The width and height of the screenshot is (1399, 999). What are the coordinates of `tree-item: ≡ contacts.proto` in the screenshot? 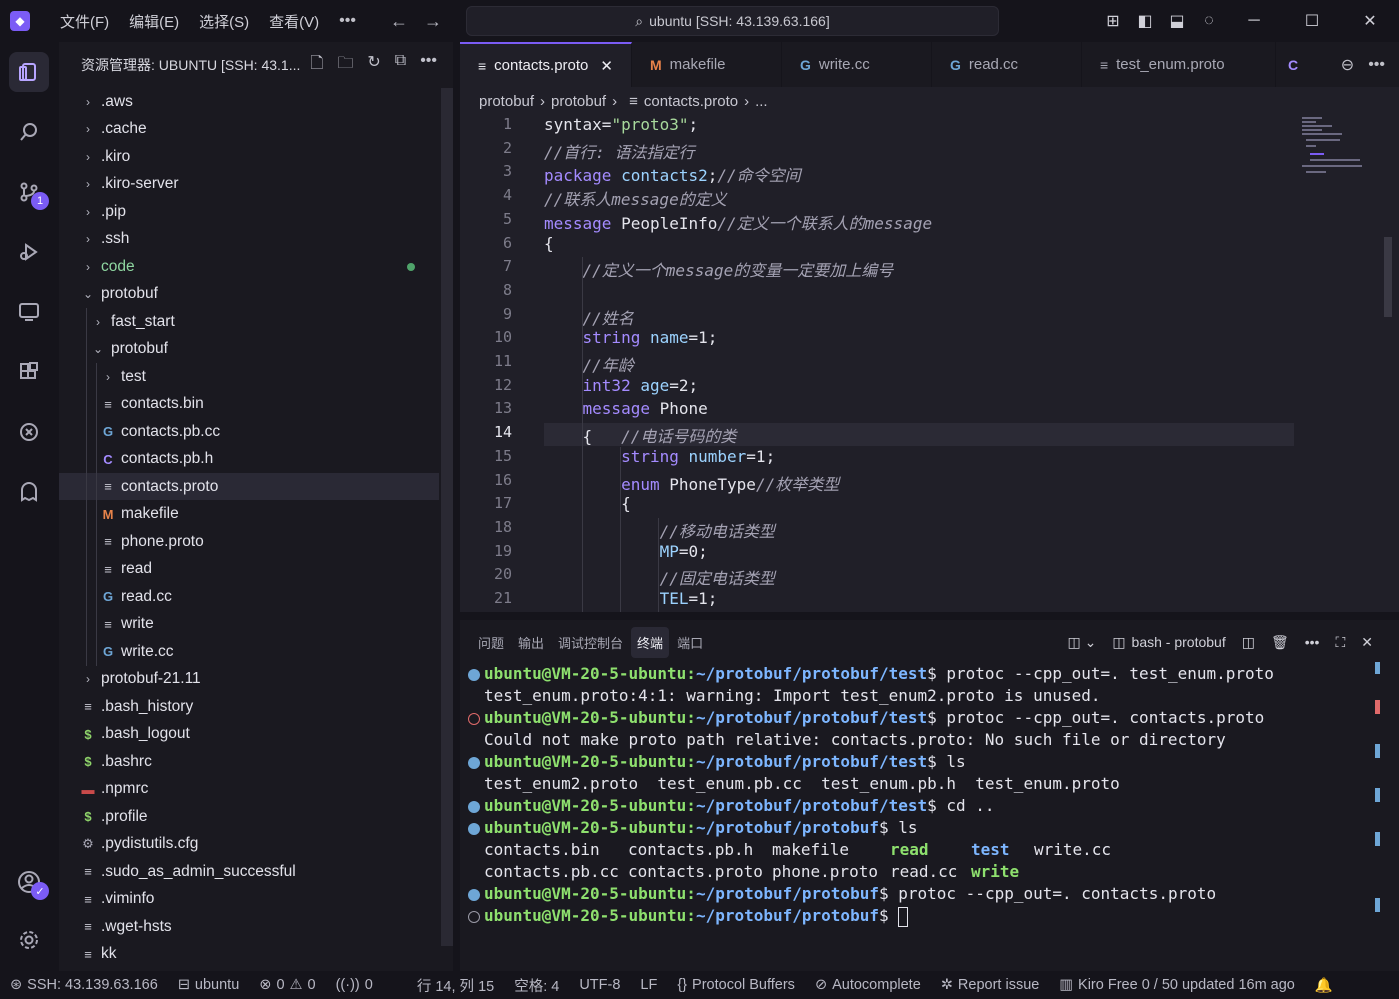 It's located at (249, 486).